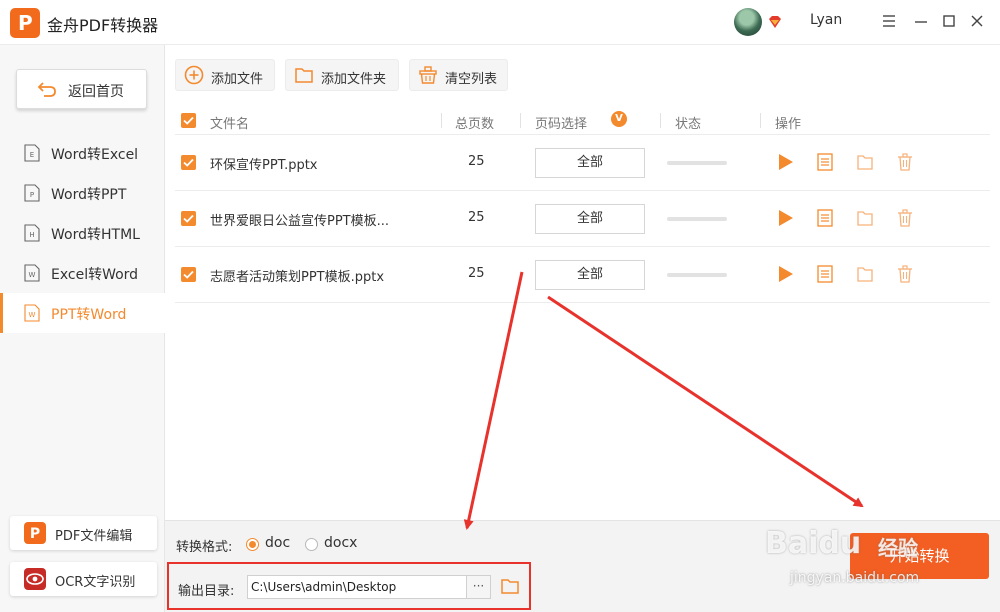  Describe the element at coordinates (95, 155) in the screenshot. I see `sidebar-item-label: Word转Excel` at that location.